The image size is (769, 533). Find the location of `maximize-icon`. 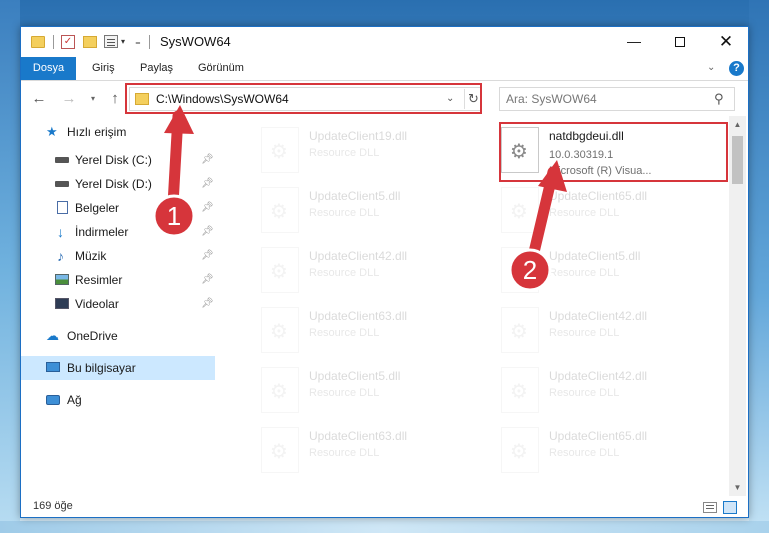

maximize-icon is located at coordinates (680, 42).